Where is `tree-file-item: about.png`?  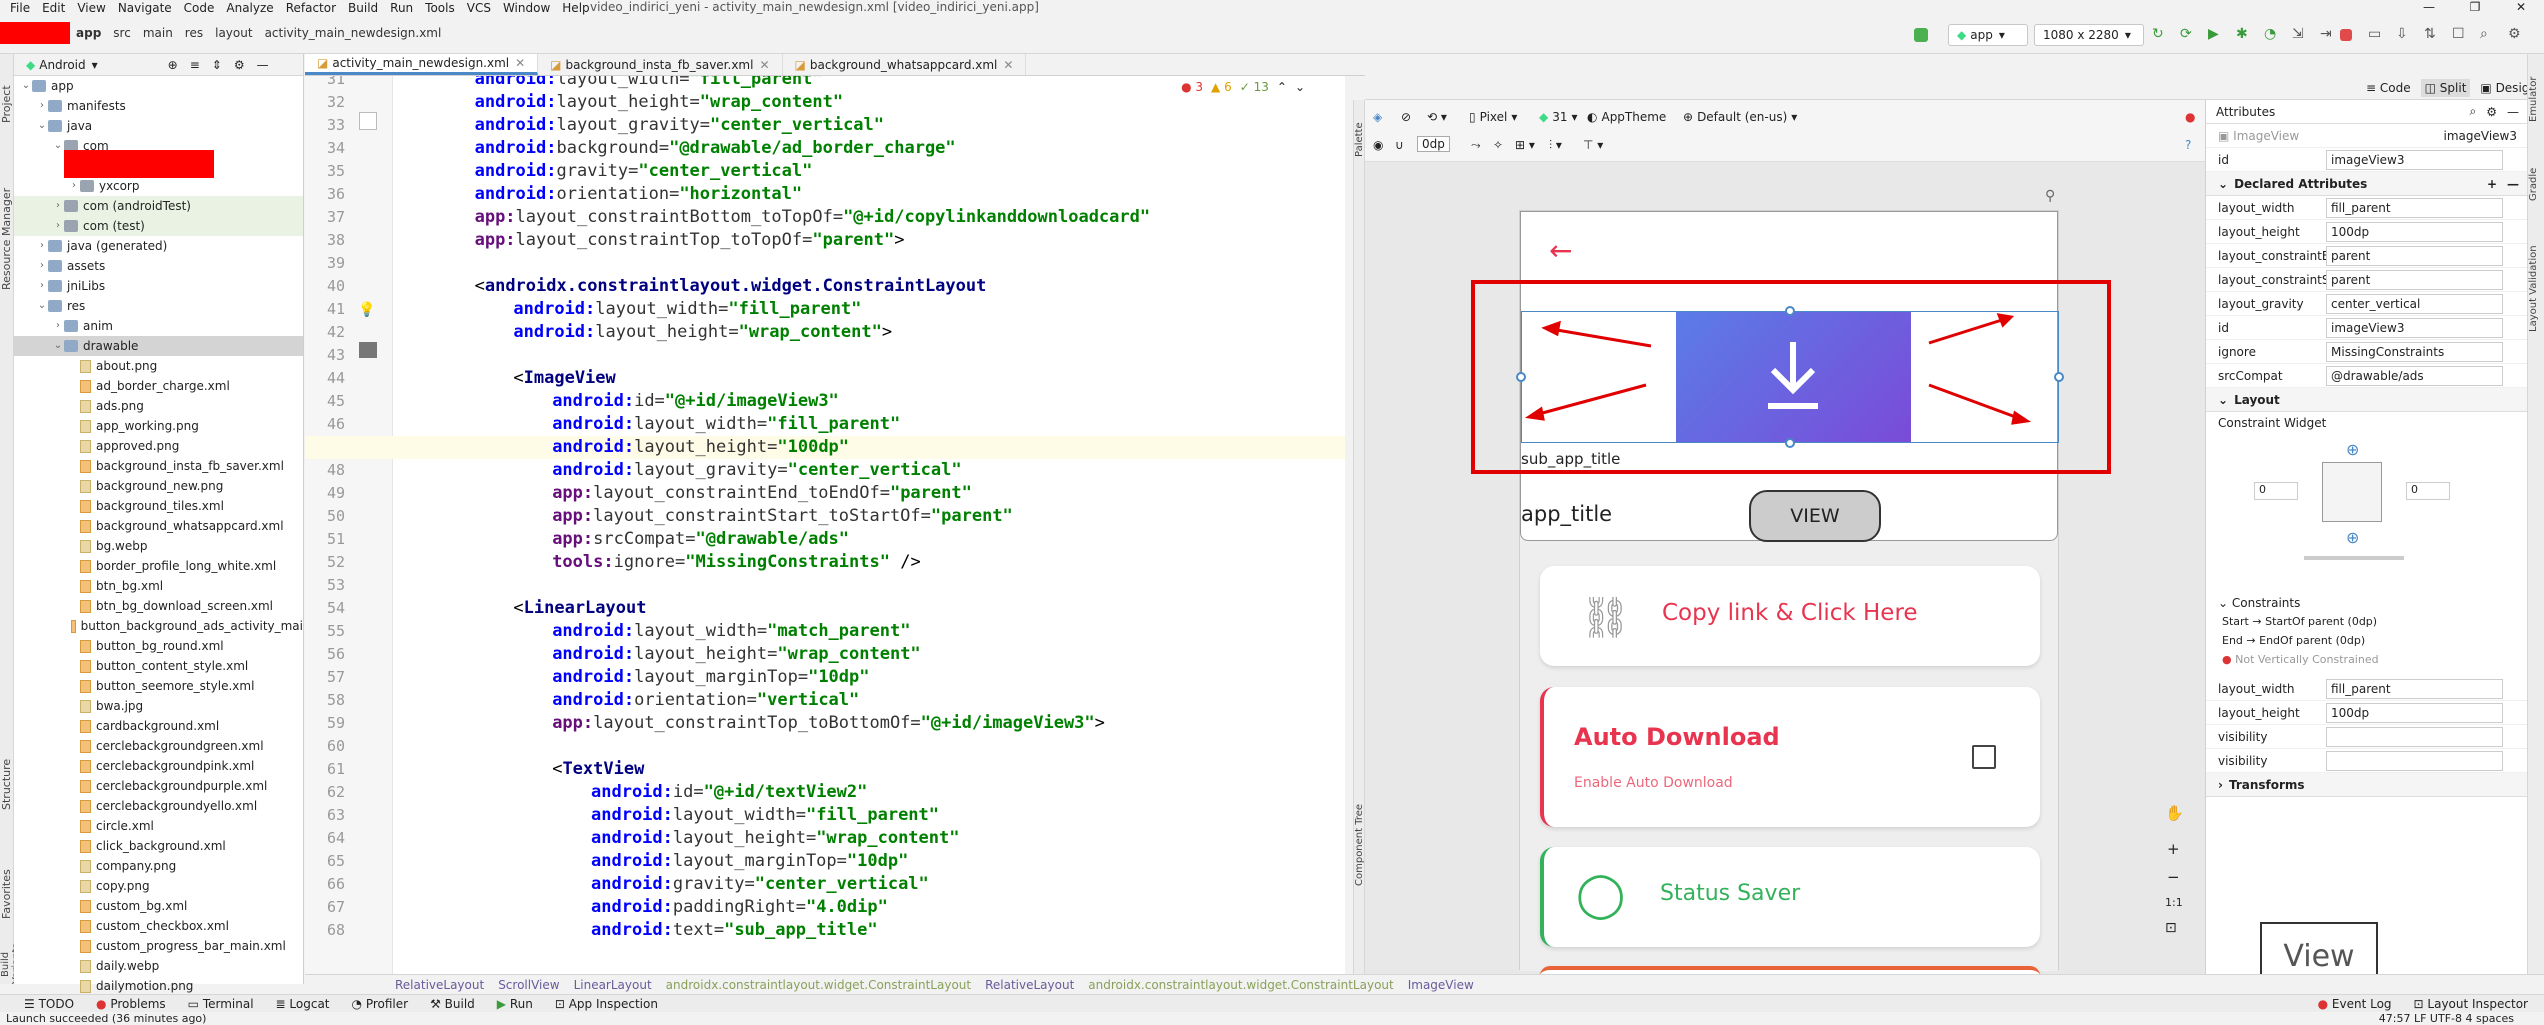
tree-file-item: about.png is located at coordinates (158, 366).